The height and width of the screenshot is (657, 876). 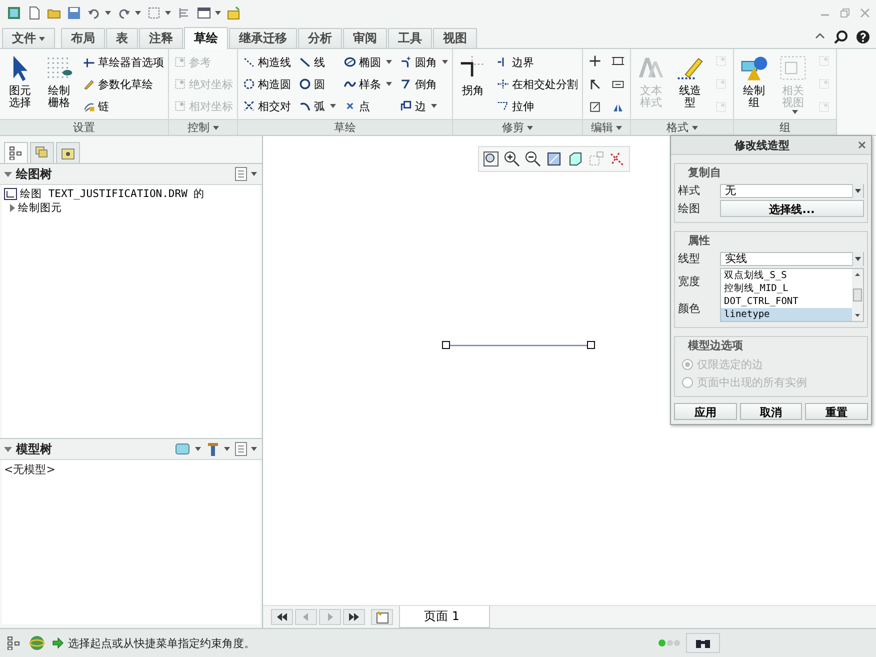 I want to click on select-box-icon, so click(x=154, y=13).